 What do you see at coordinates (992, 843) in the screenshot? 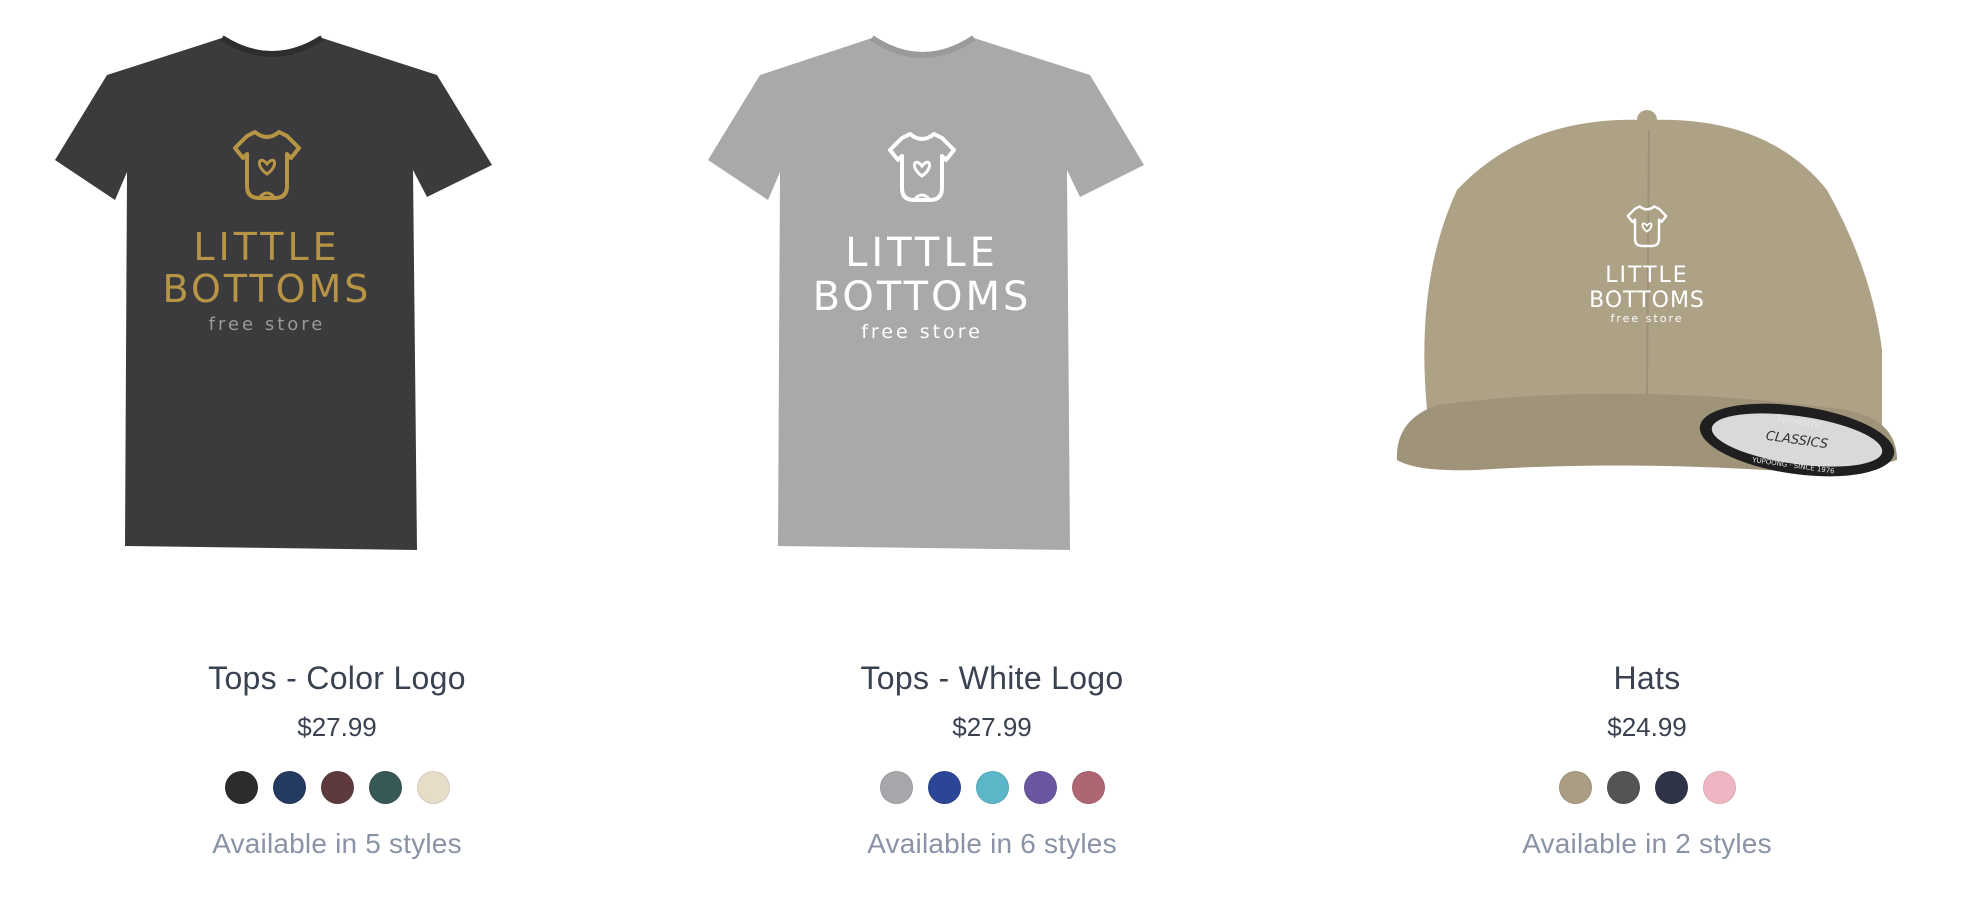
I see `styles-available-text: Available in 6 styles` at bounding box center [992, 843].